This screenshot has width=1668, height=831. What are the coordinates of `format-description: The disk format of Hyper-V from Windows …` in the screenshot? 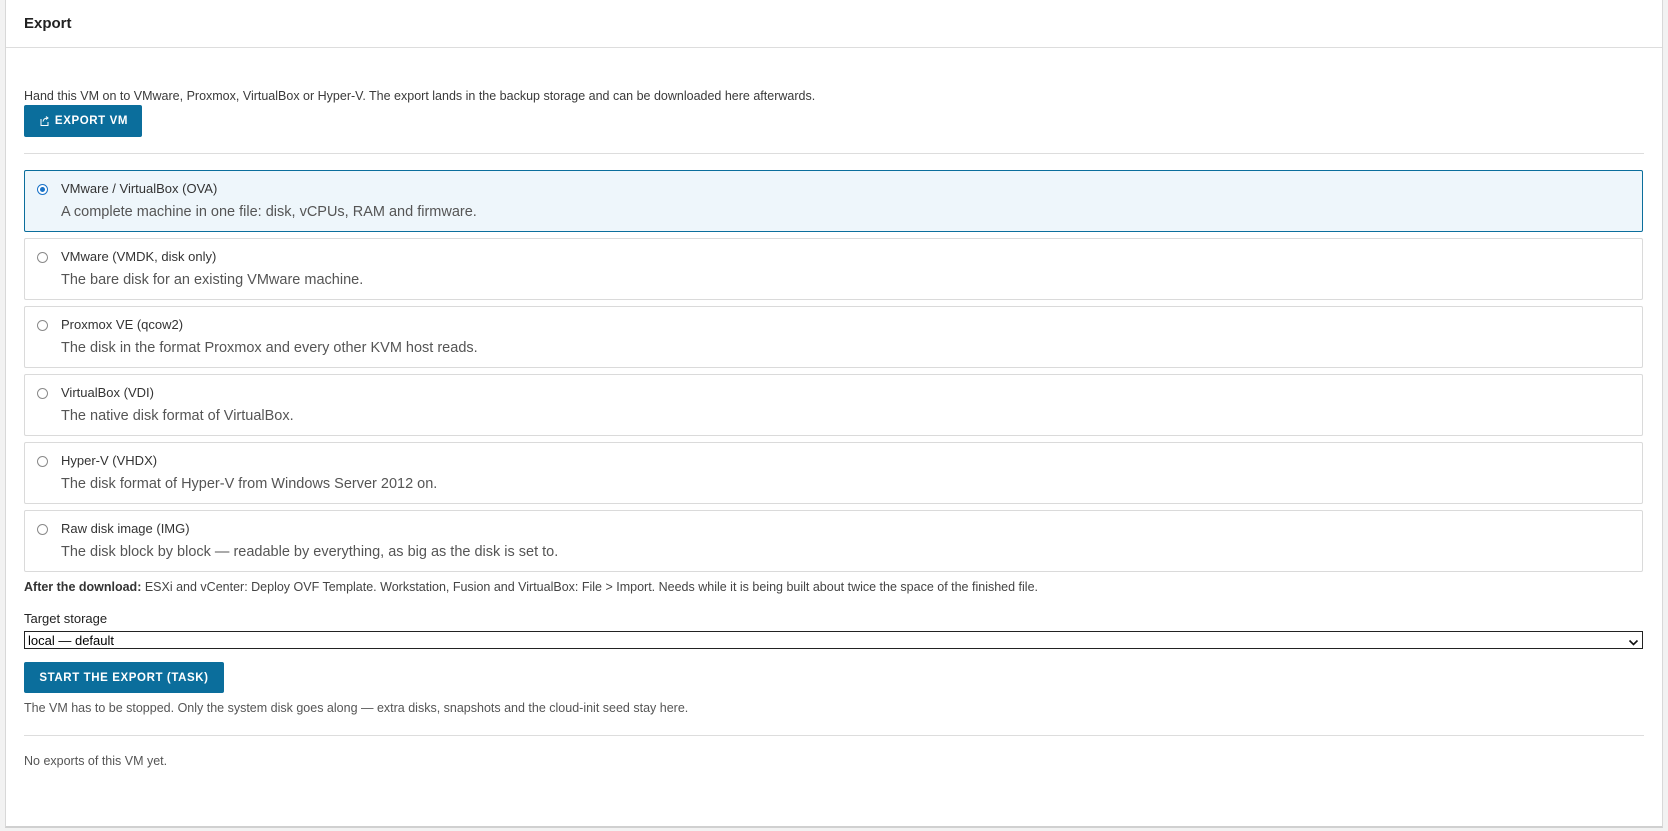 It's located at (249, 484).